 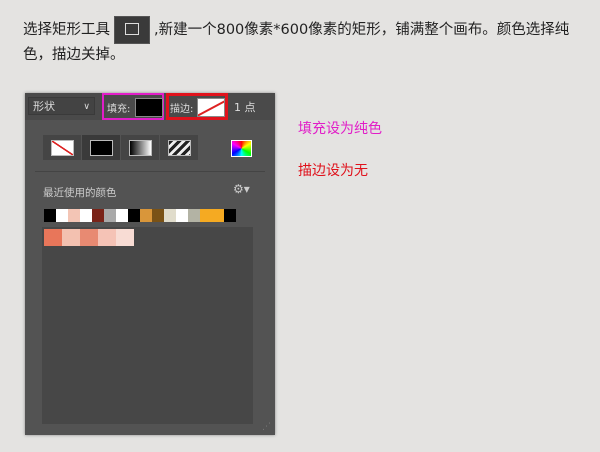 I want to click on shape-mode-select: 形状 ∨, so click(x=61, y=106).